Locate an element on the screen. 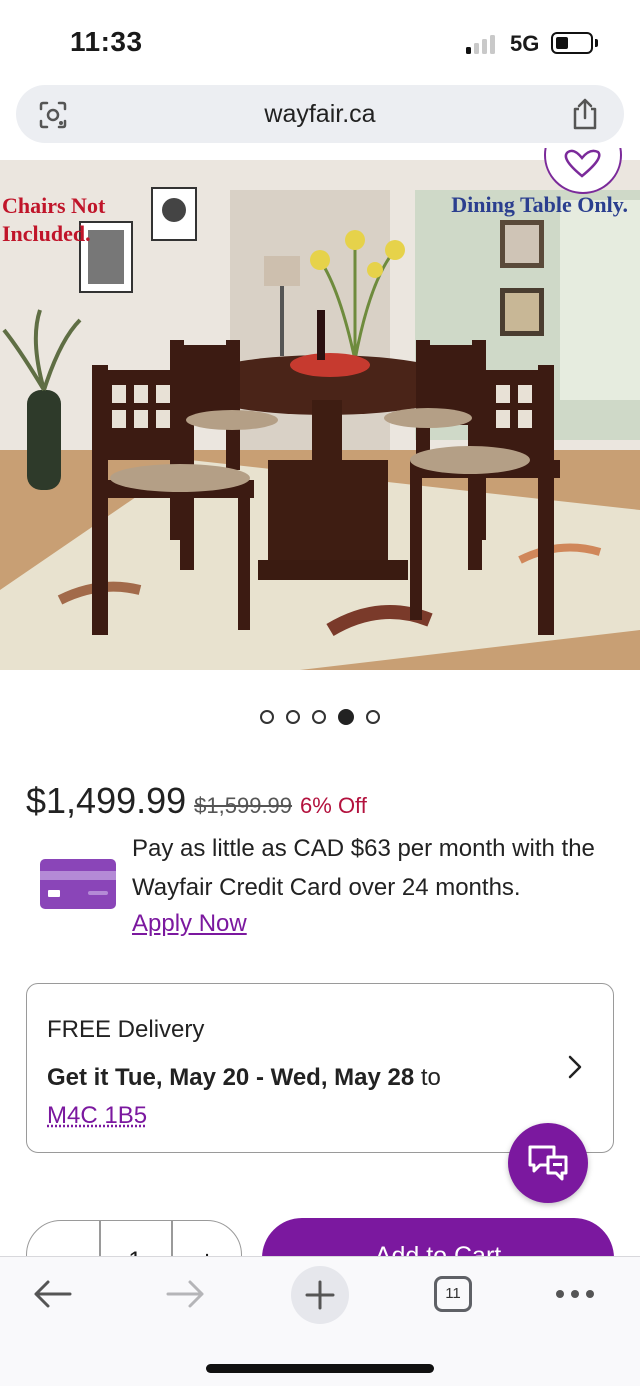 This screenshot has width=640, height=1386. back-arrow-icon is located at coordinates (52, 1294).